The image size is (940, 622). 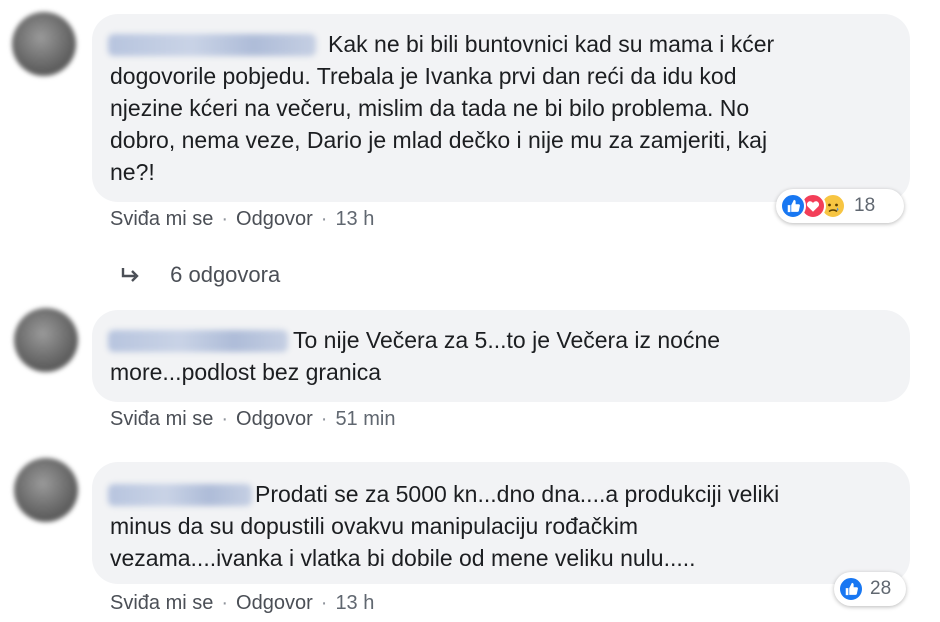 I want to click on comment-actions: Sviđa mi se · Odgovor · 51 min, so click(x=252, y=419).